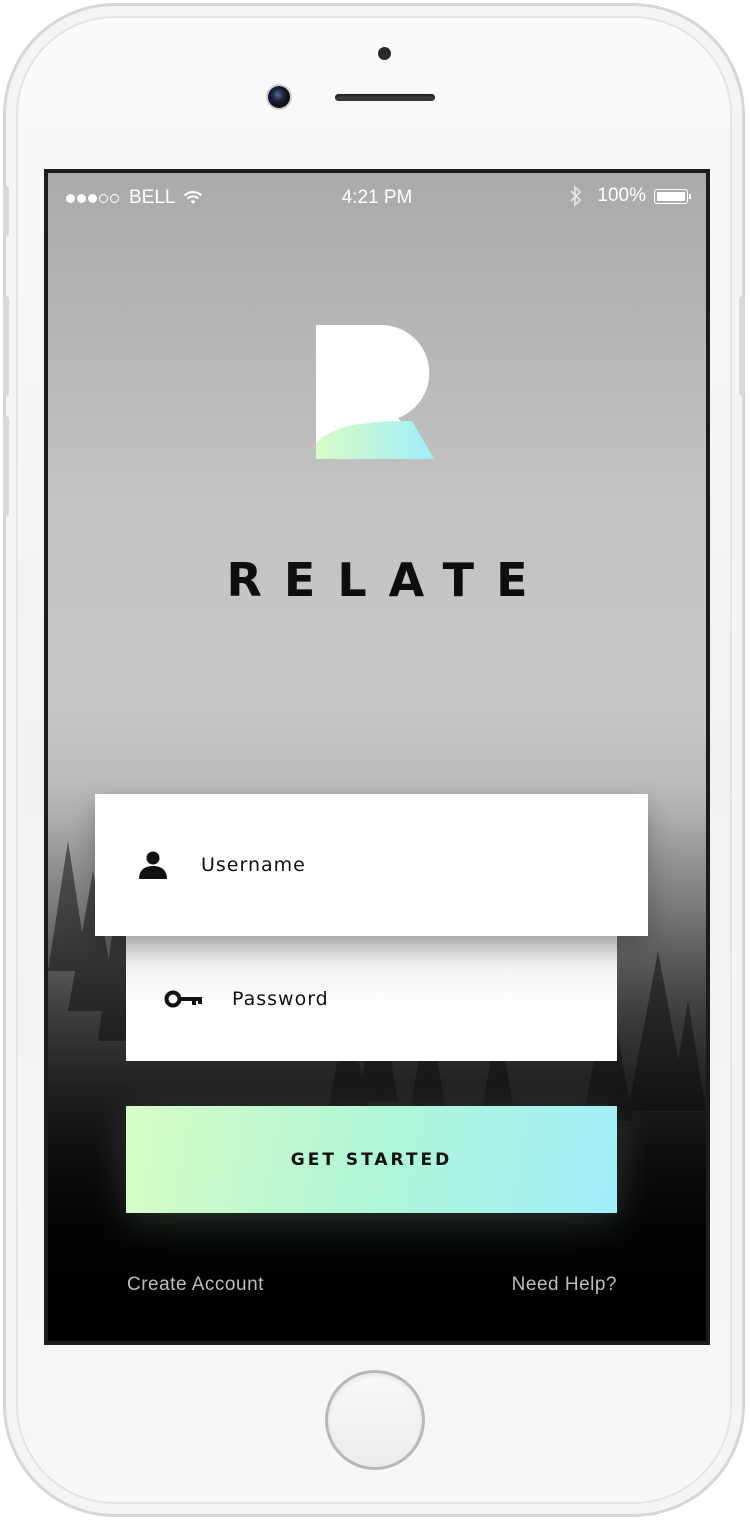 The width and height of the screenshot is (750, 1524). Describe the element at coordinates (388, 580) in the screenshot. I see `brand-title: RELATE` at that location.